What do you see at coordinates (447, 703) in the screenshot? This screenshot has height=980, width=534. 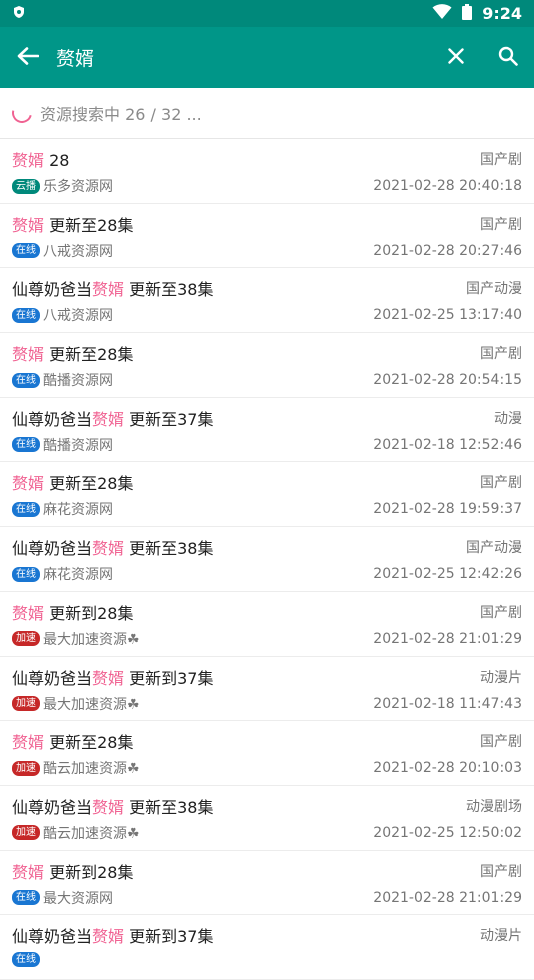 I see `result-date: 2021-02-18 11:47:43` at bounding box center [447, 703].